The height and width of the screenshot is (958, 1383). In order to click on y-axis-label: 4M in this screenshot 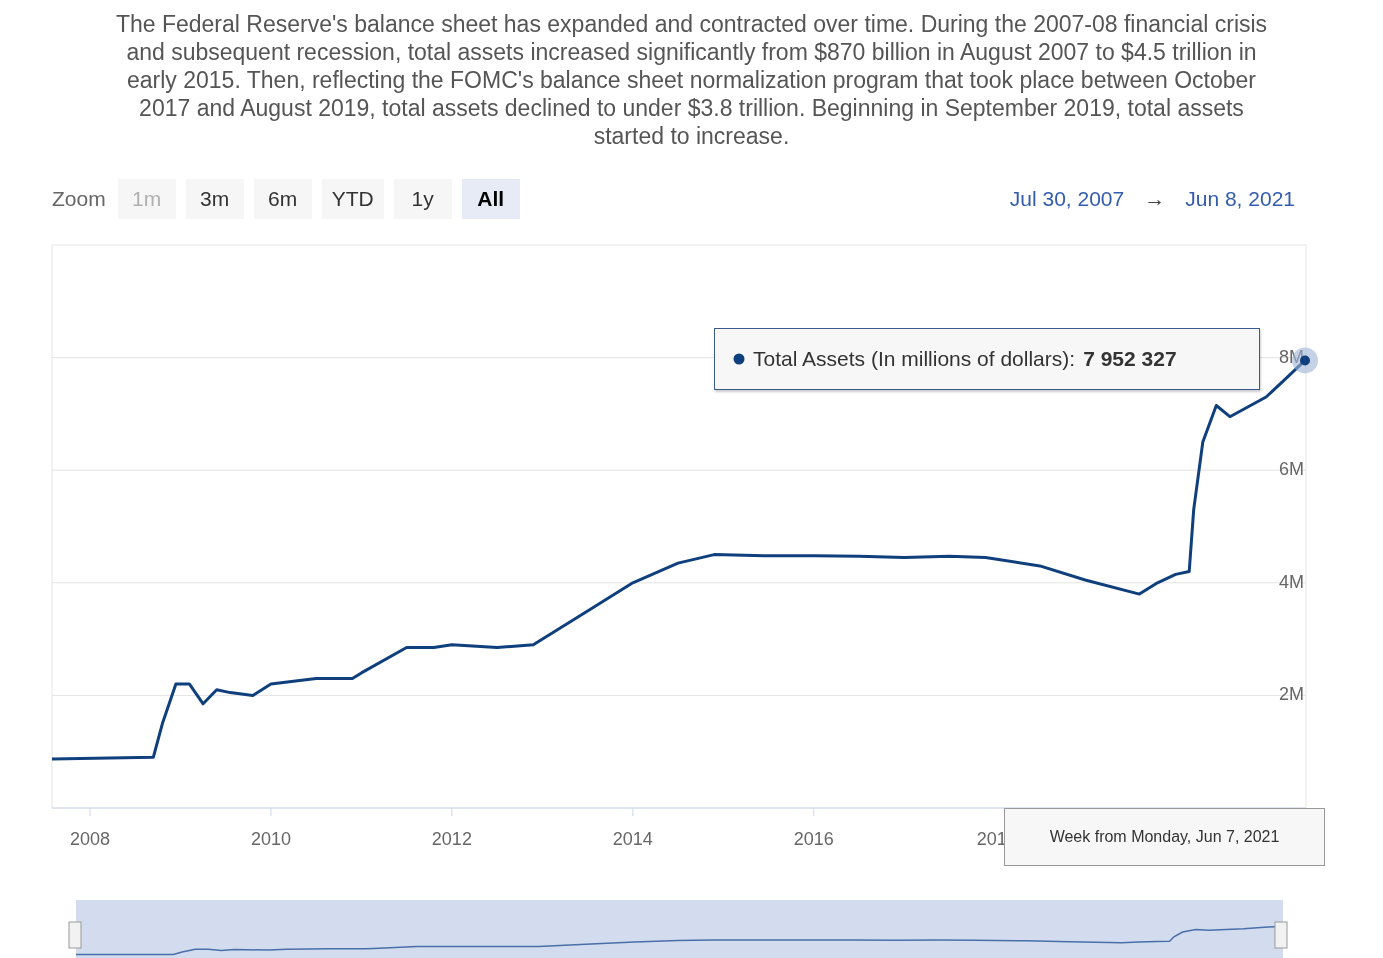, I will do `click(1291, 581)`.